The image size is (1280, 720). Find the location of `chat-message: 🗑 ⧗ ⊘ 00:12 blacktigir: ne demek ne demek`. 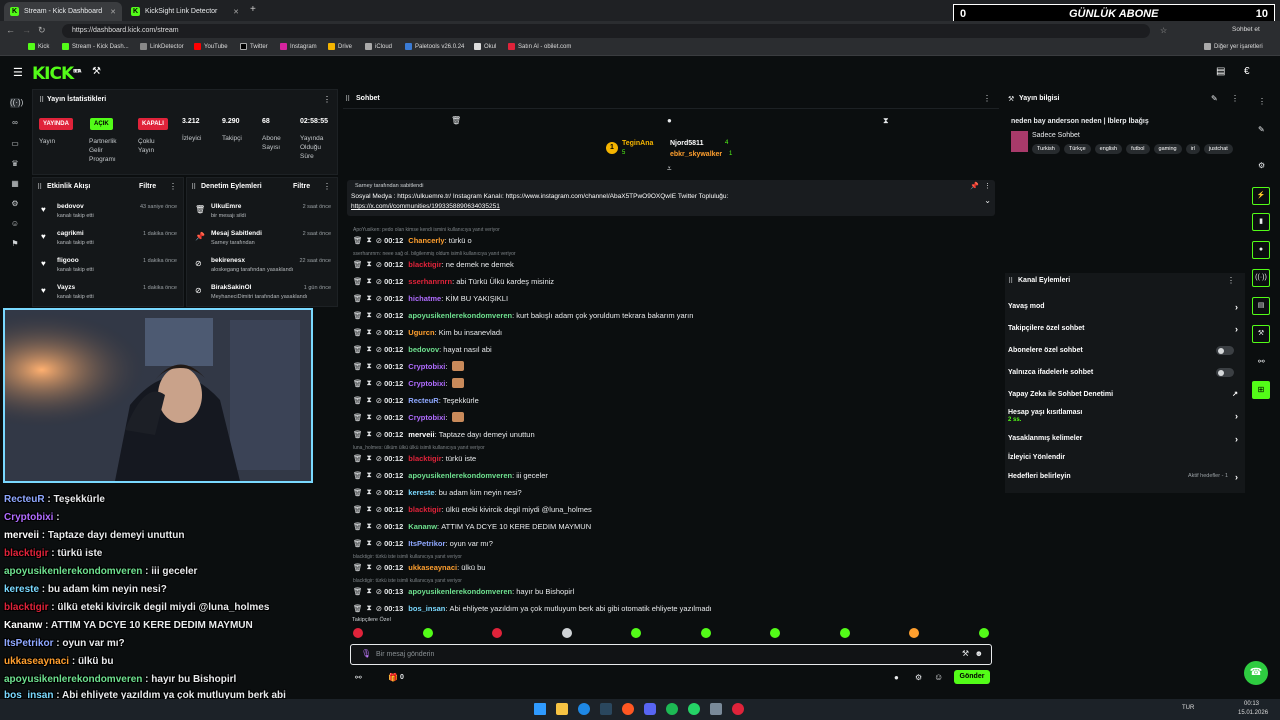

chat-message: 🗑 ⧗ ⊘ 00:12 blacktigir: ne demek ne demek is located at coordinates (433, 264).